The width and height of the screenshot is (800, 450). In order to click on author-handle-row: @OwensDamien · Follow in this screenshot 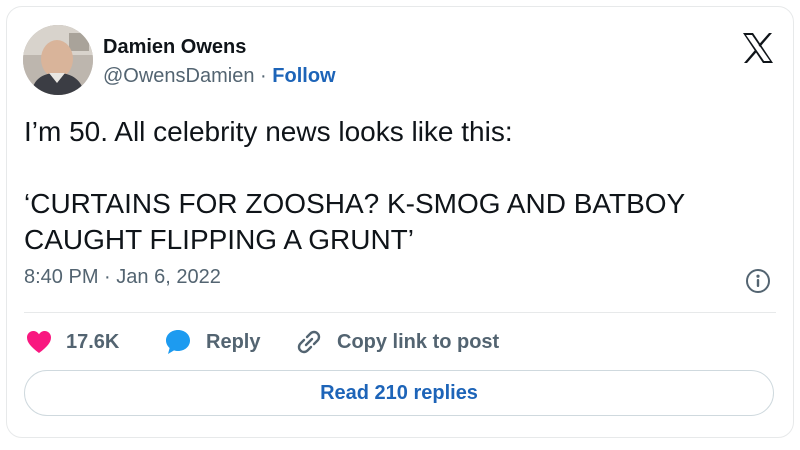, I will do `click(219, 76)`.